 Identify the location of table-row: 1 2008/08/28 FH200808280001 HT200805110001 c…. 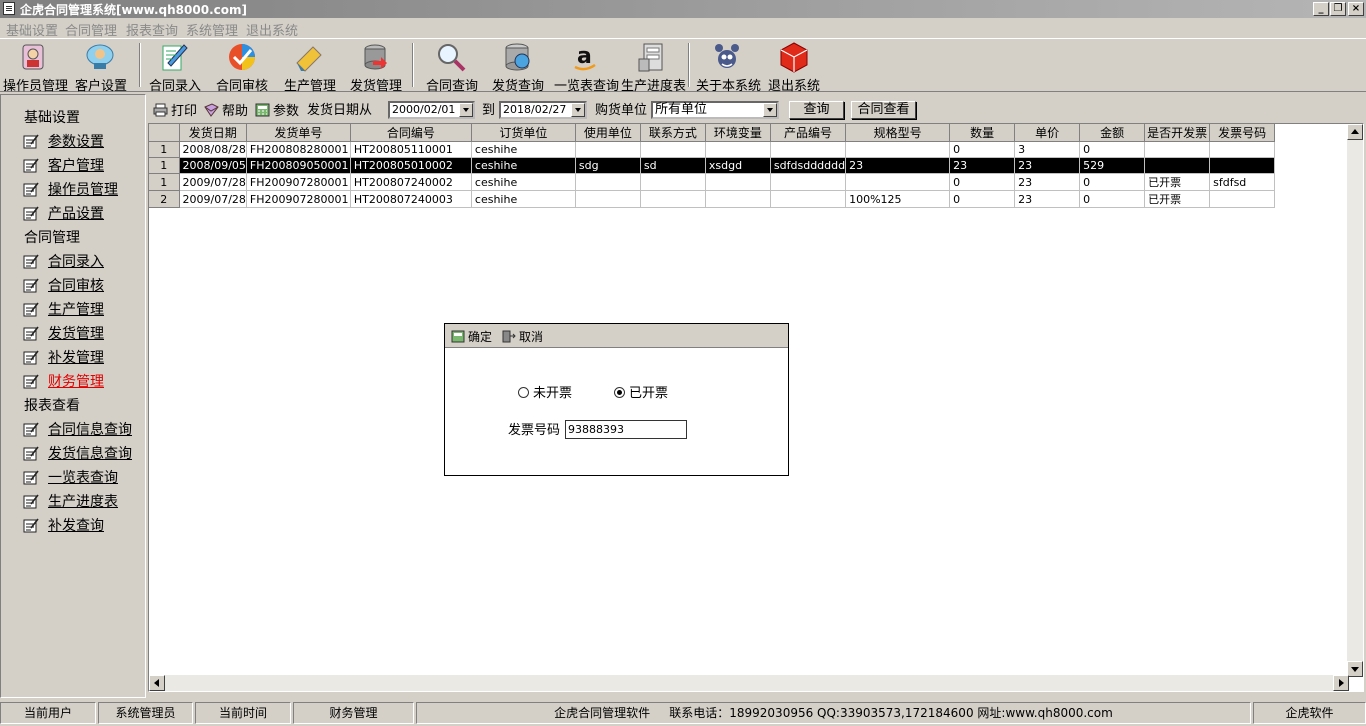
(712, 149).